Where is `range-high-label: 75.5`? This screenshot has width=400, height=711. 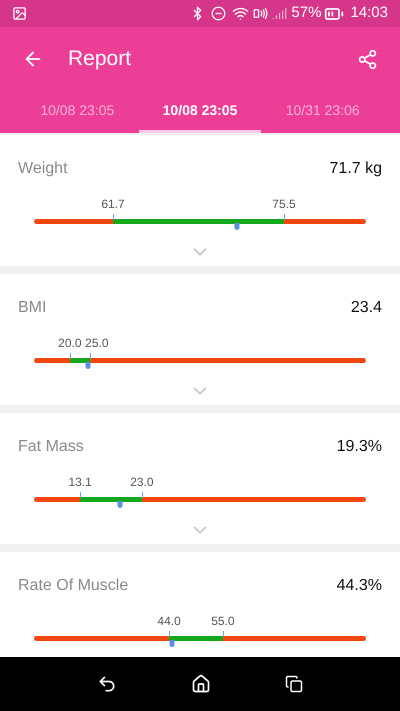 range-high-label: 75.5 is located at coordinates (284, 204).